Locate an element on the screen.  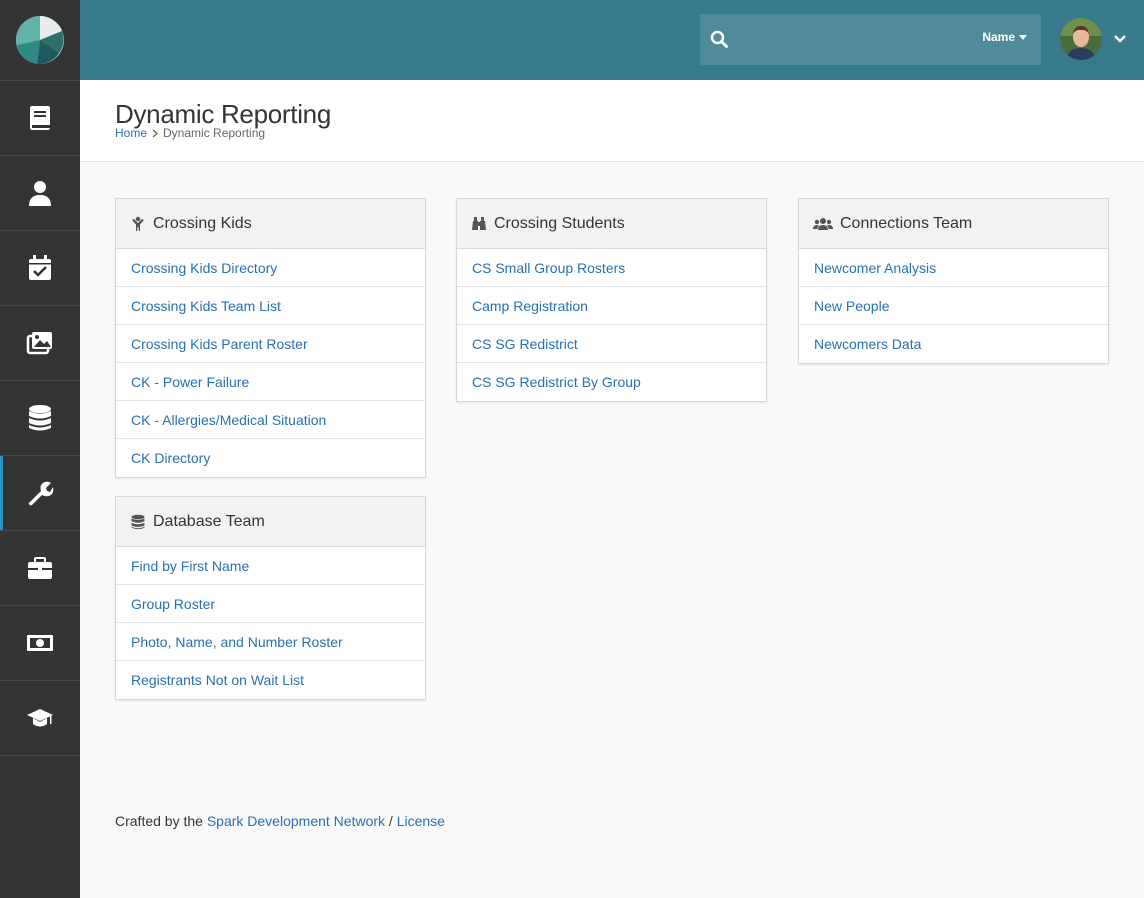
page-header: Dynamic Reporting Home Dynamic Reporting is located at coordinates (612, 121).